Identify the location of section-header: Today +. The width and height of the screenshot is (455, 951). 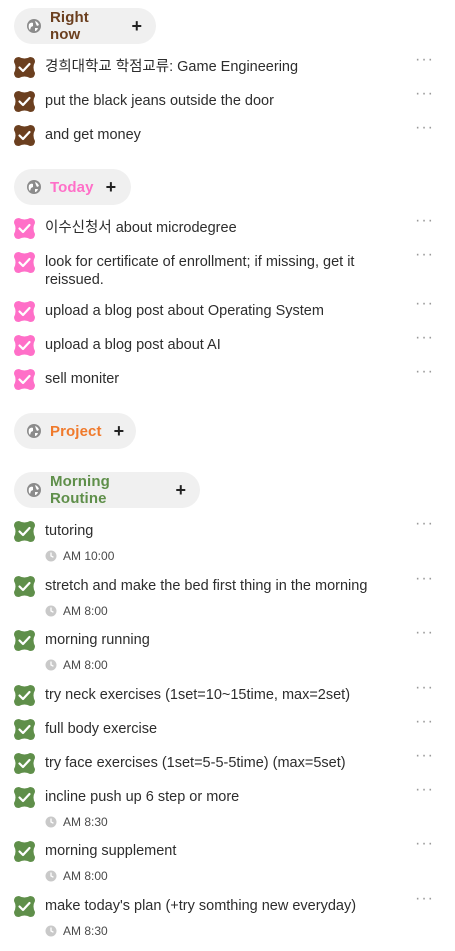
(72, 187).